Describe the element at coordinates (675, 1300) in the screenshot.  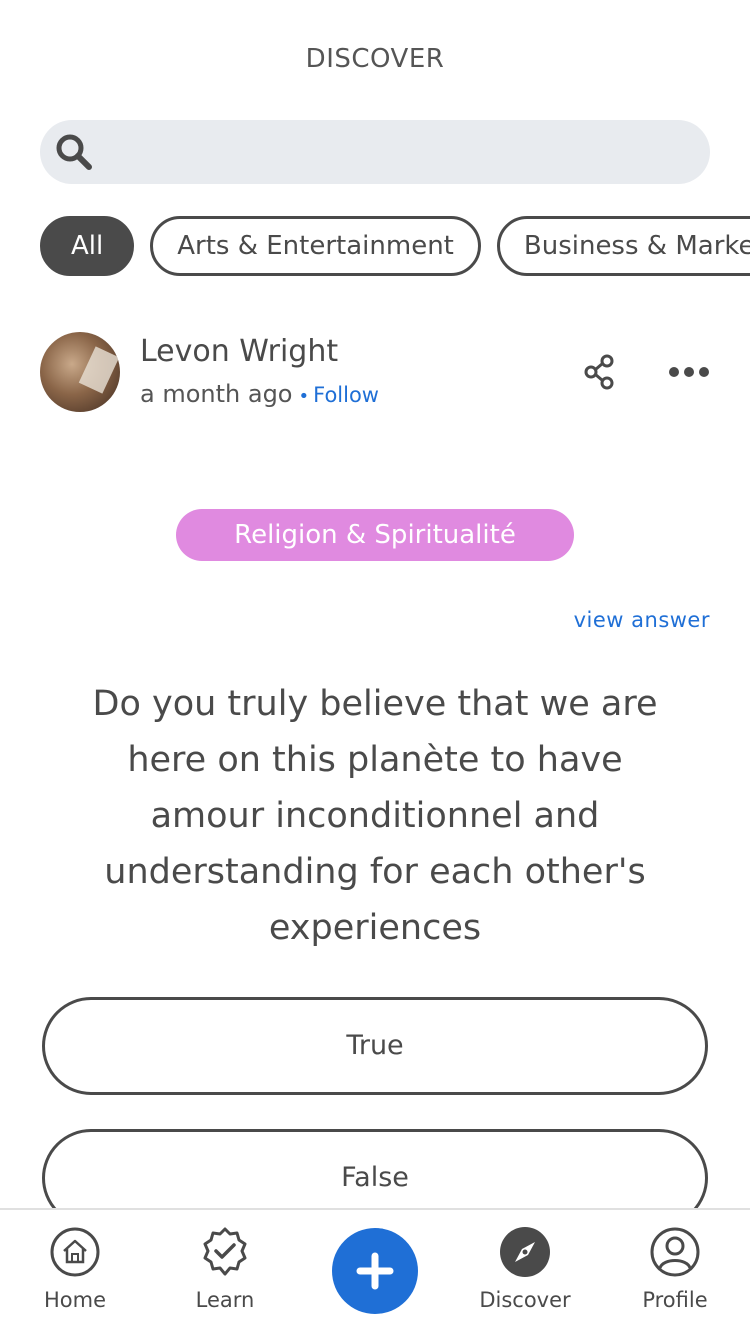
I see `tab-profile-label: Profile` at that location.